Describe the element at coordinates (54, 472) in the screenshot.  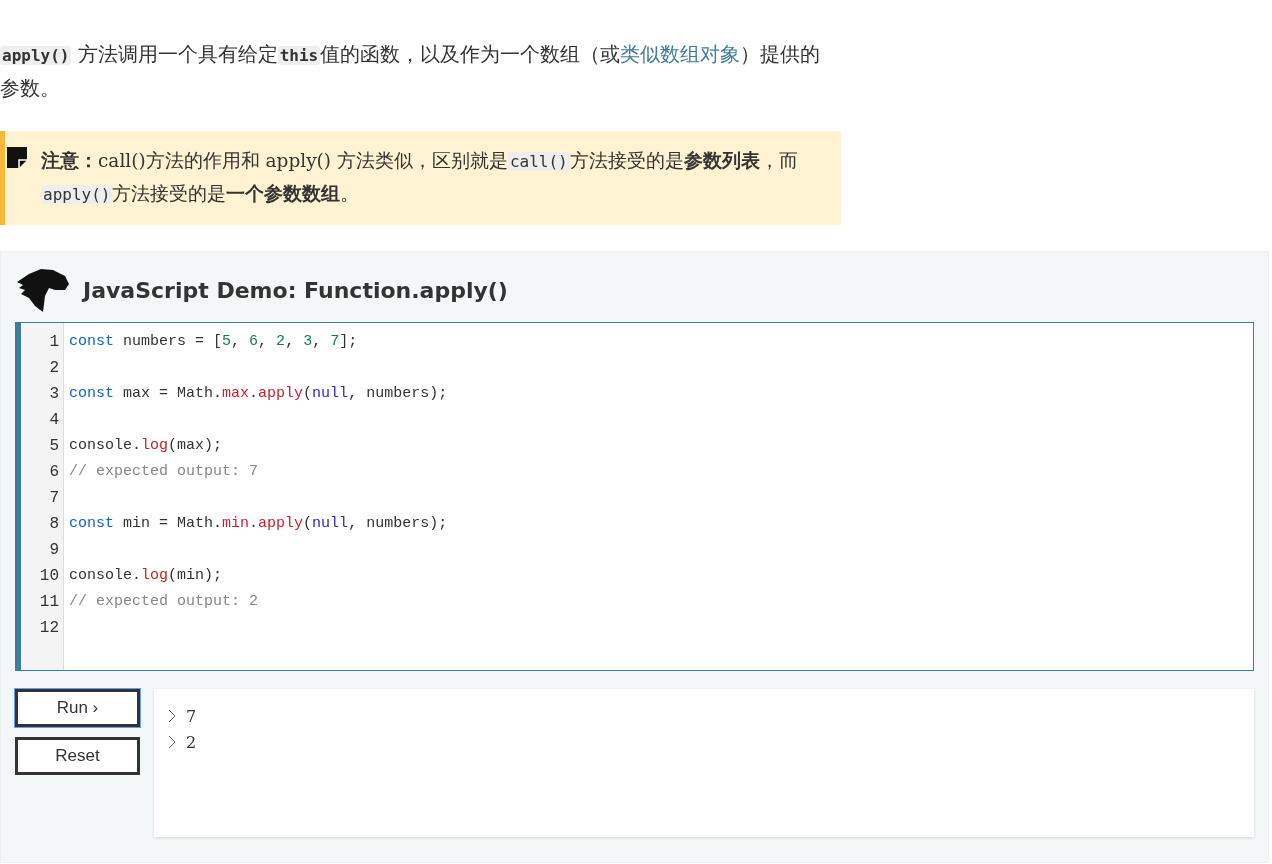
I see `line-number: 6` at that location.